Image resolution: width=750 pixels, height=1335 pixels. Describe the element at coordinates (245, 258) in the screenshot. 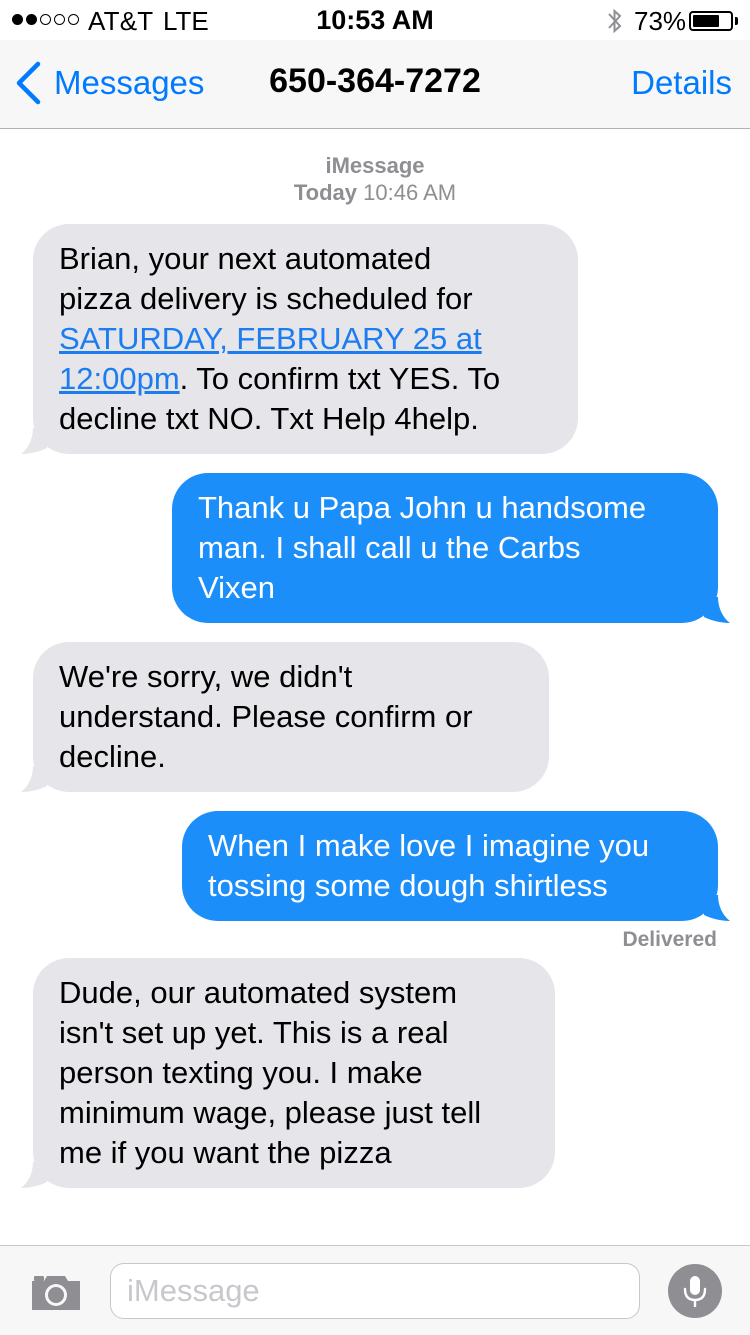

I see `message-text-line: Brian, your next automated` at that location.